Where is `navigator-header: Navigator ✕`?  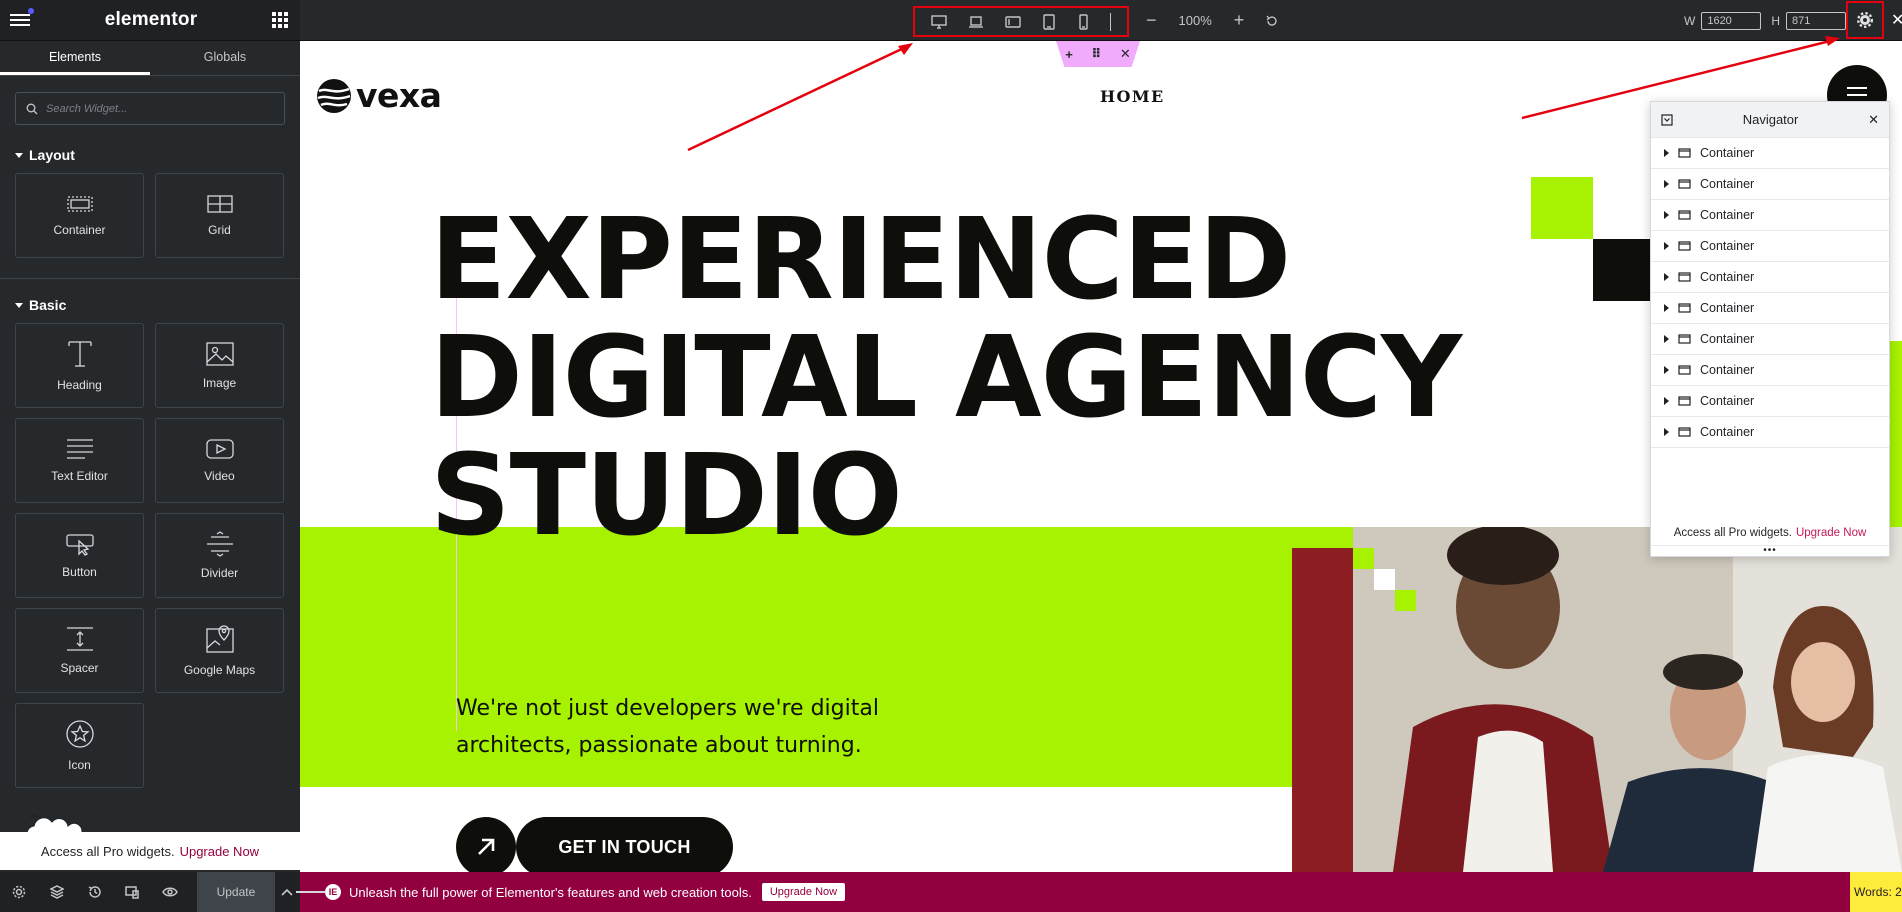 navigator-header: Navigator ✕ is located at coordinates (1770, 120).